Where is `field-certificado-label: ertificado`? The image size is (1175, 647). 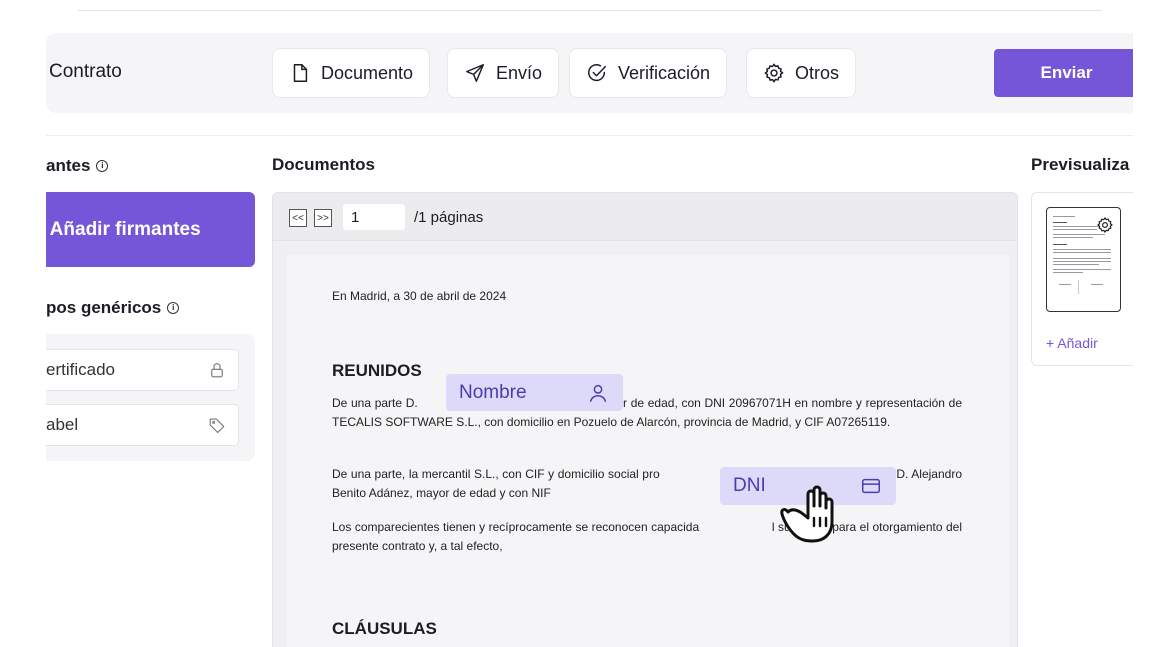 field-certificado-label: ertificado is located at coordinates (80, 369).